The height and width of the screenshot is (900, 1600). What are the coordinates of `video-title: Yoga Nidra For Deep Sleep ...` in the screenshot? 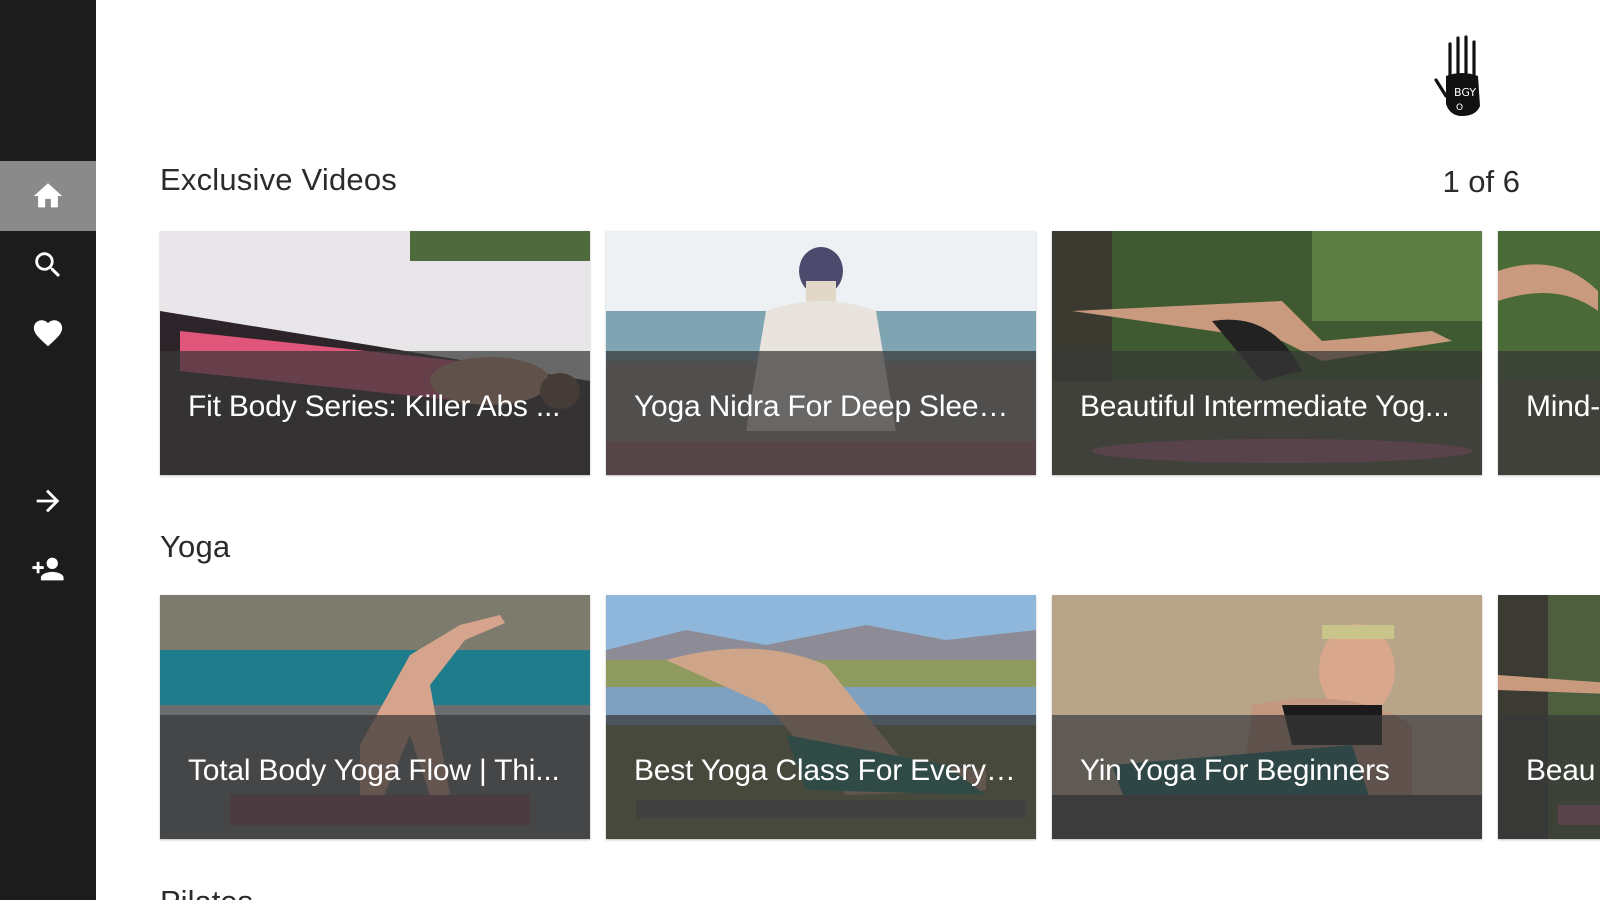 It's located at (828, 406).